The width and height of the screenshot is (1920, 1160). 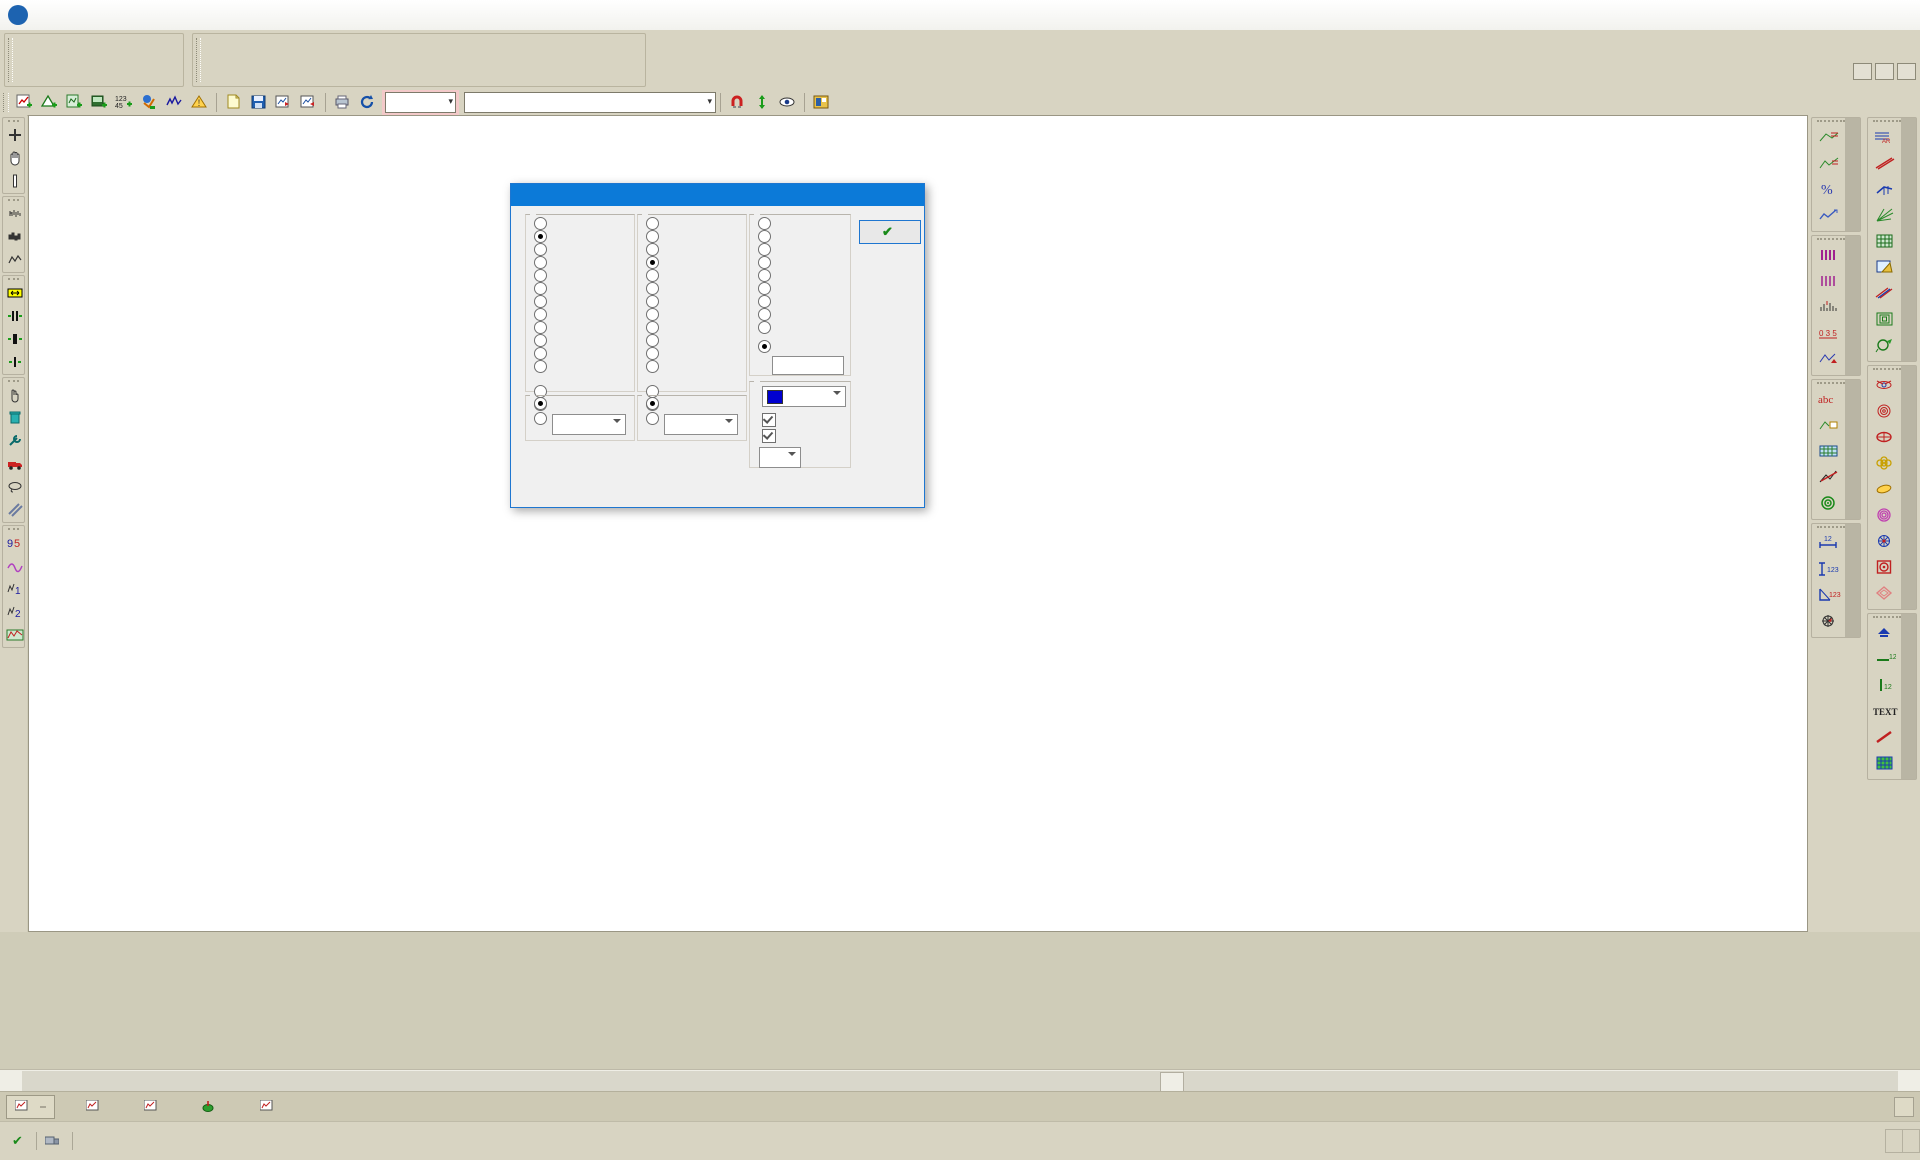 What do you see at coordinates (584, 249) in the screenshot?
I see `from-radio-earth-sun` at bounding box center [584, 249].